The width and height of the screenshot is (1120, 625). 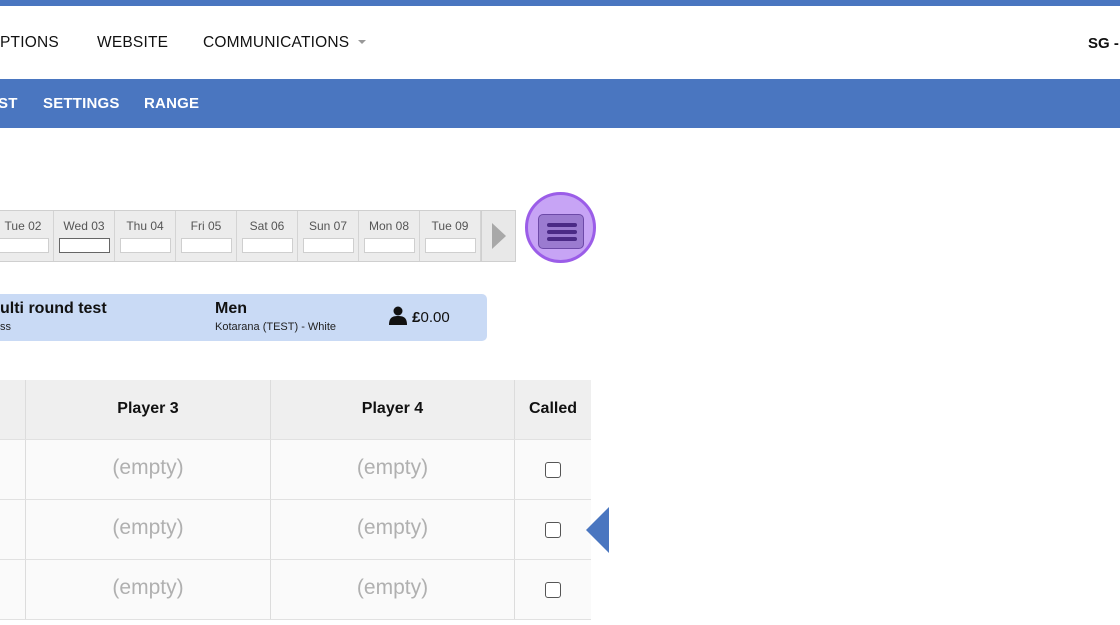 What do you see at coordinates (231, 308) in the screenshot?
I see `category-label: Men` at bounding box center [231, 308].